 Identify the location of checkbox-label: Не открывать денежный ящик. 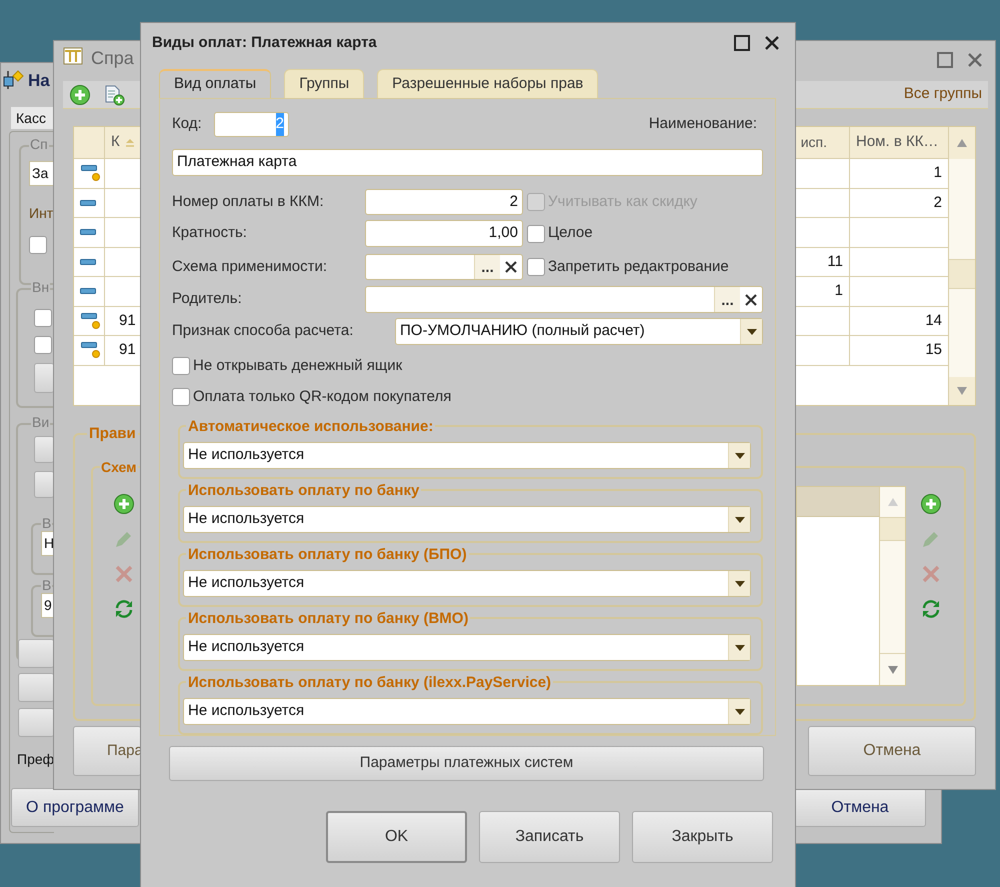
(297, 366).